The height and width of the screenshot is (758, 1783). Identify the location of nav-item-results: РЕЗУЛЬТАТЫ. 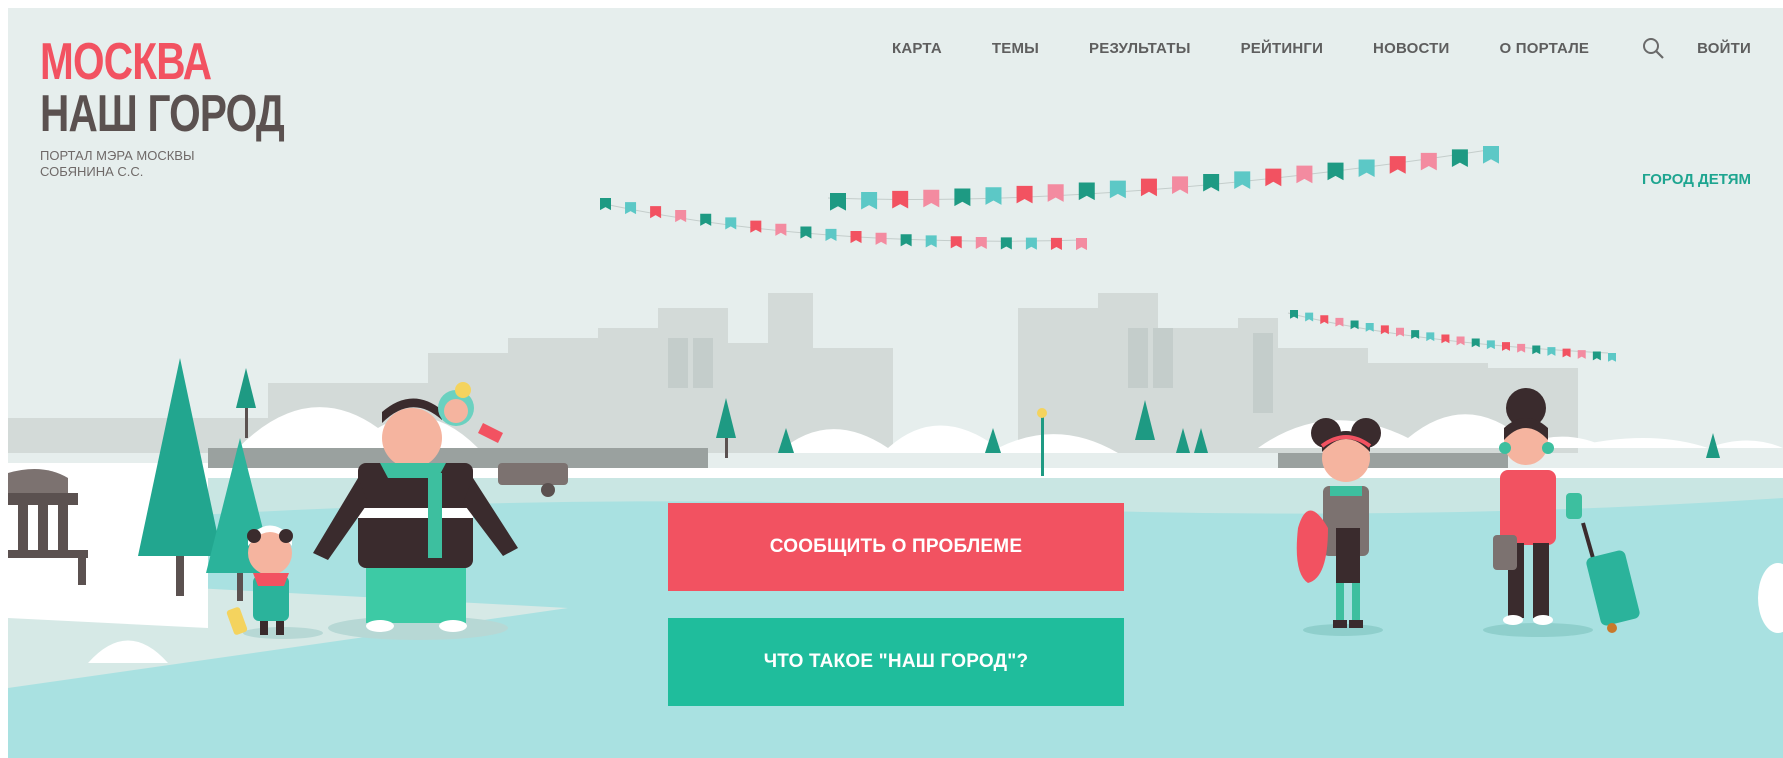
(1140, 48).